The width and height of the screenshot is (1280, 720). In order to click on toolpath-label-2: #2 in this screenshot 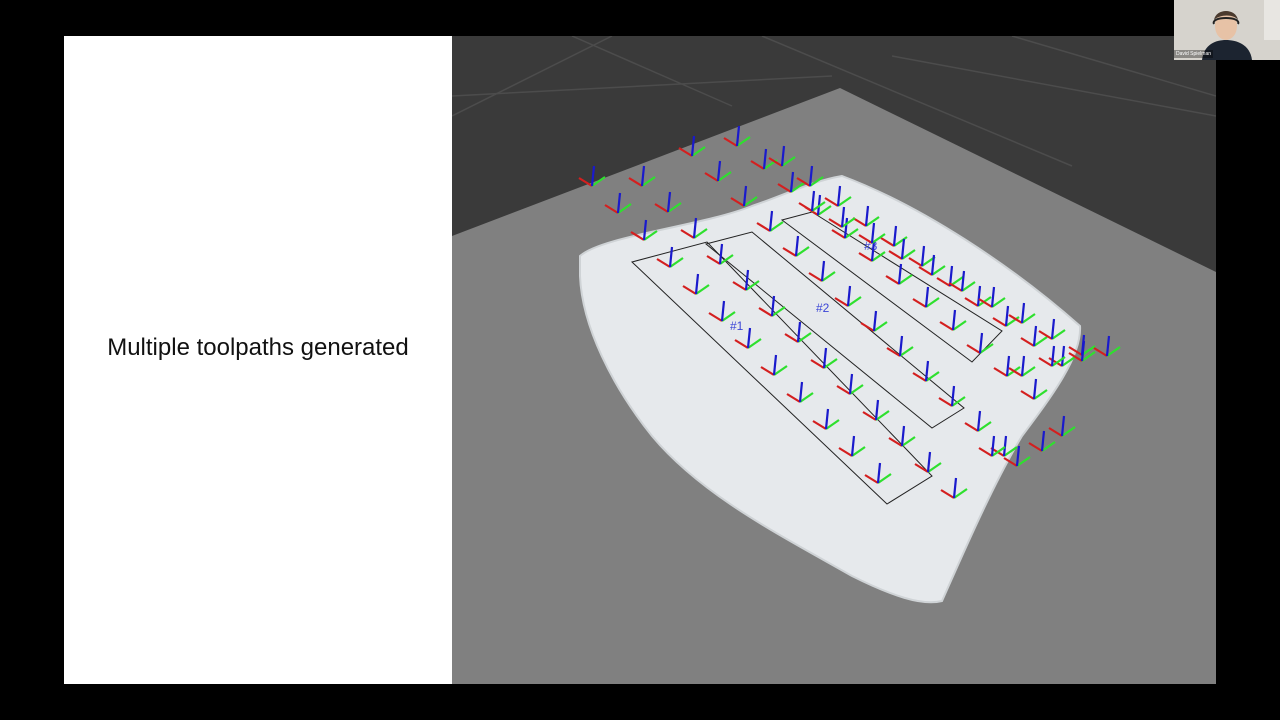, I will do `click(823, 308)`.